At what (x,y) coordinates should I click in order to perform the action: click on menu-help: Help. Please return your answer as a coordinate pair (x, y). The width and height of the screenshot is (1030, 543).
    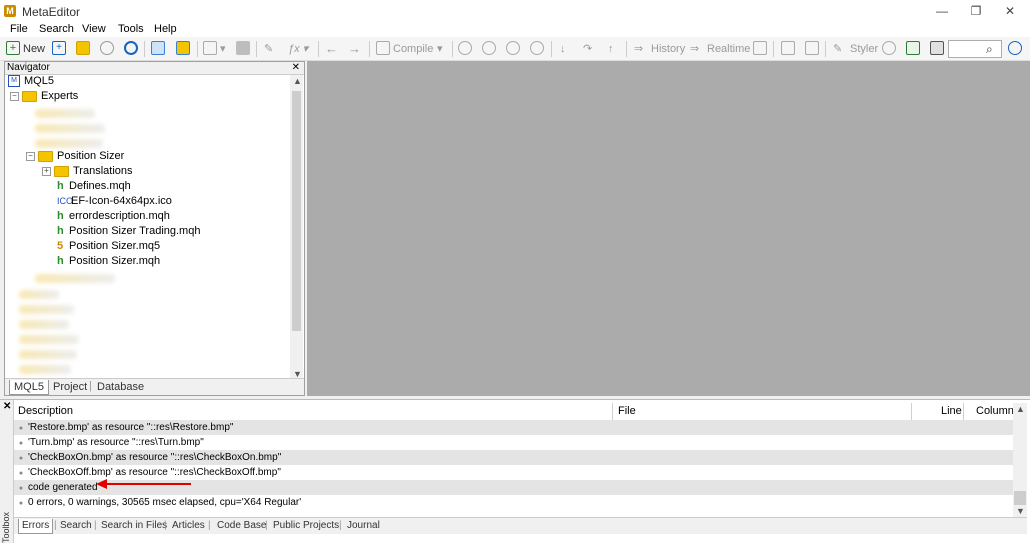
    Looking at the image, I should click on (165, 29).